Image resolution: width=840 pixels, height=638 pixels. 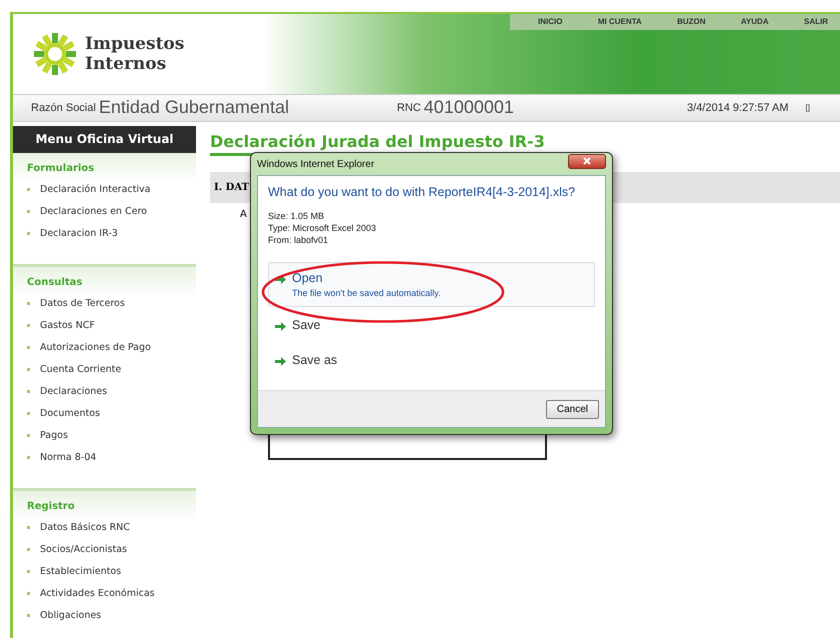 What do you see at coordinates (111, 211) in the screenshot?
I see `sidebar-item: Declaraciones en Cero` at bounding box center [111, 211].